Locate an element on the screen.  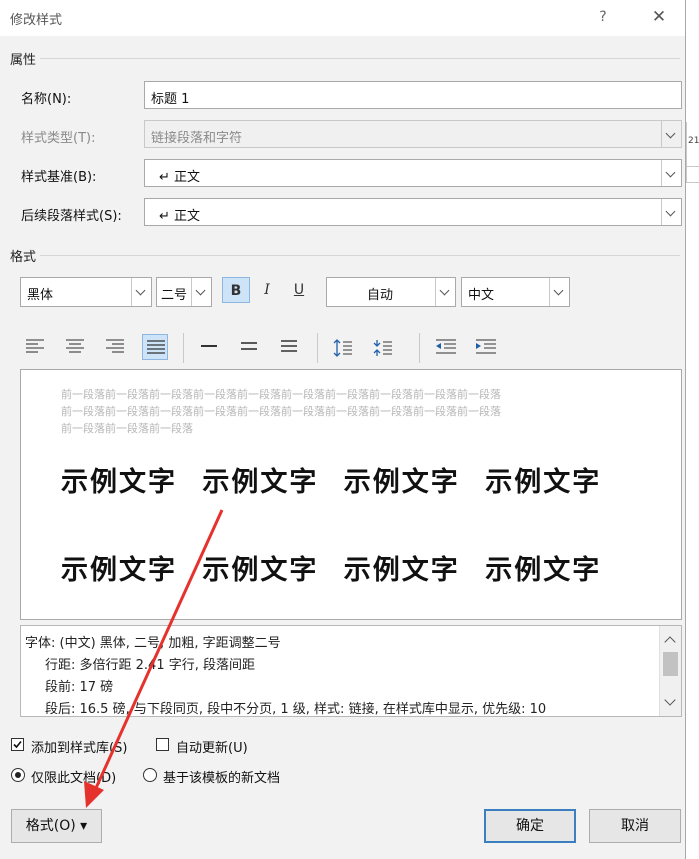
annotation-arrow-shaft is located at coordinates (159, 649).